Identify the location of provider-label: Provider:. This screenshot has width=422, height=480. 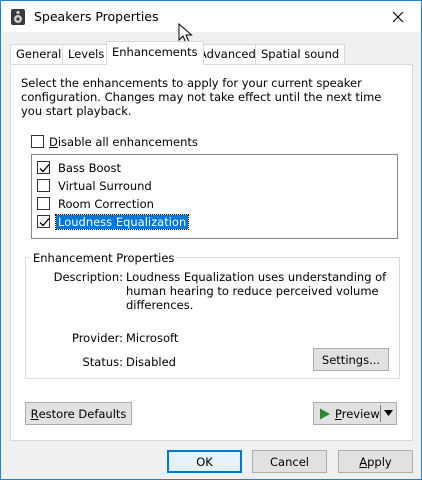
(97, 338).